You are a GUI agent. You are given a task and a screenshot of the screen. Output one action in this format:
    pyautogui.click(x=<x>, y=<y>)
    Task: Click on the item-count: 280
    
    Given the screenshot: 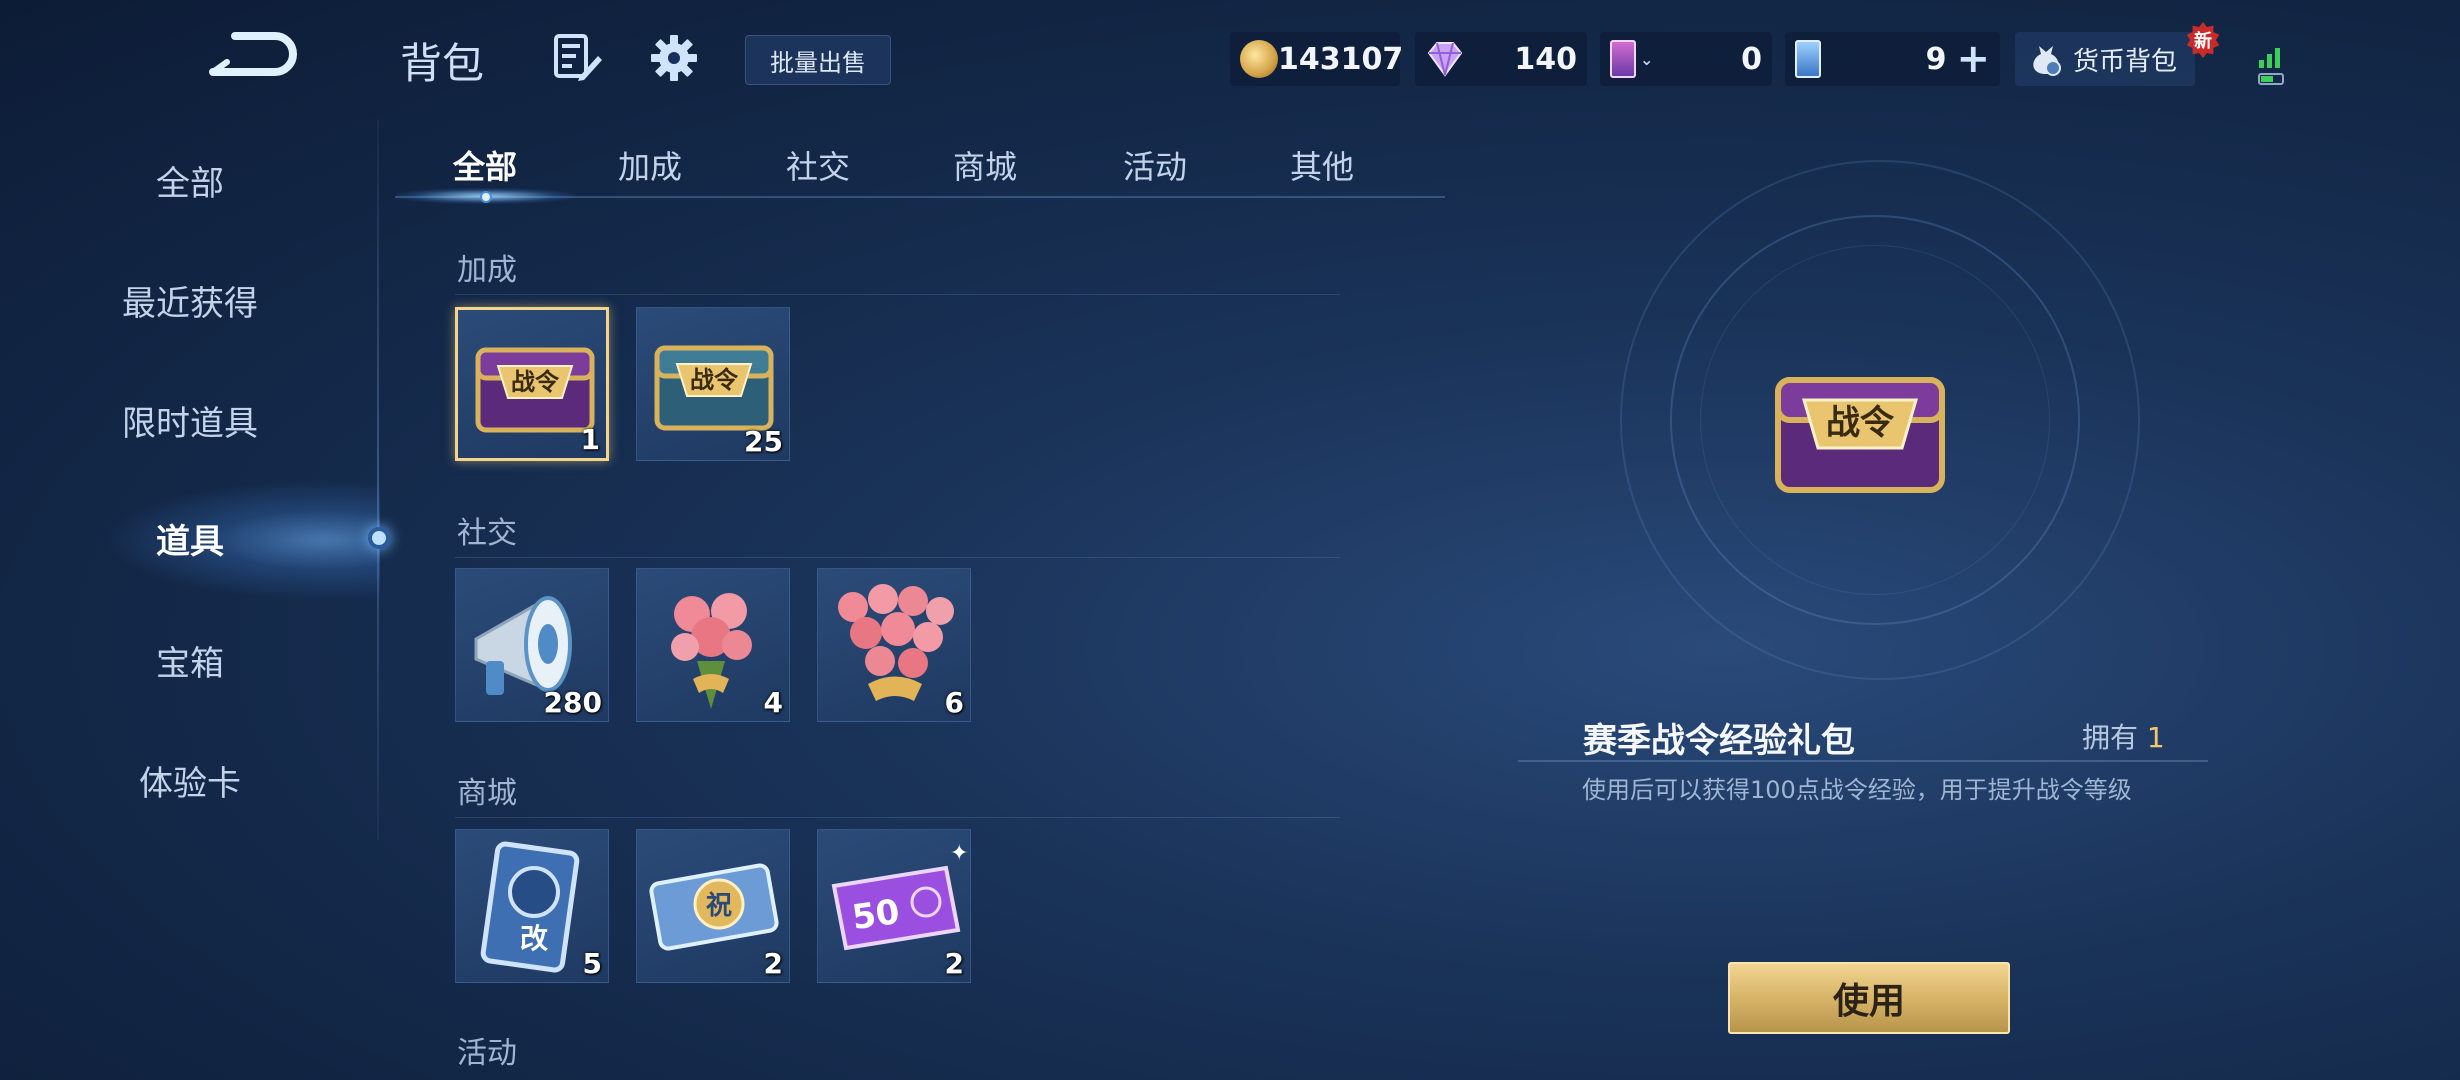 What is the action you would take?
    pyautogui.click(x=572, y=702)
    